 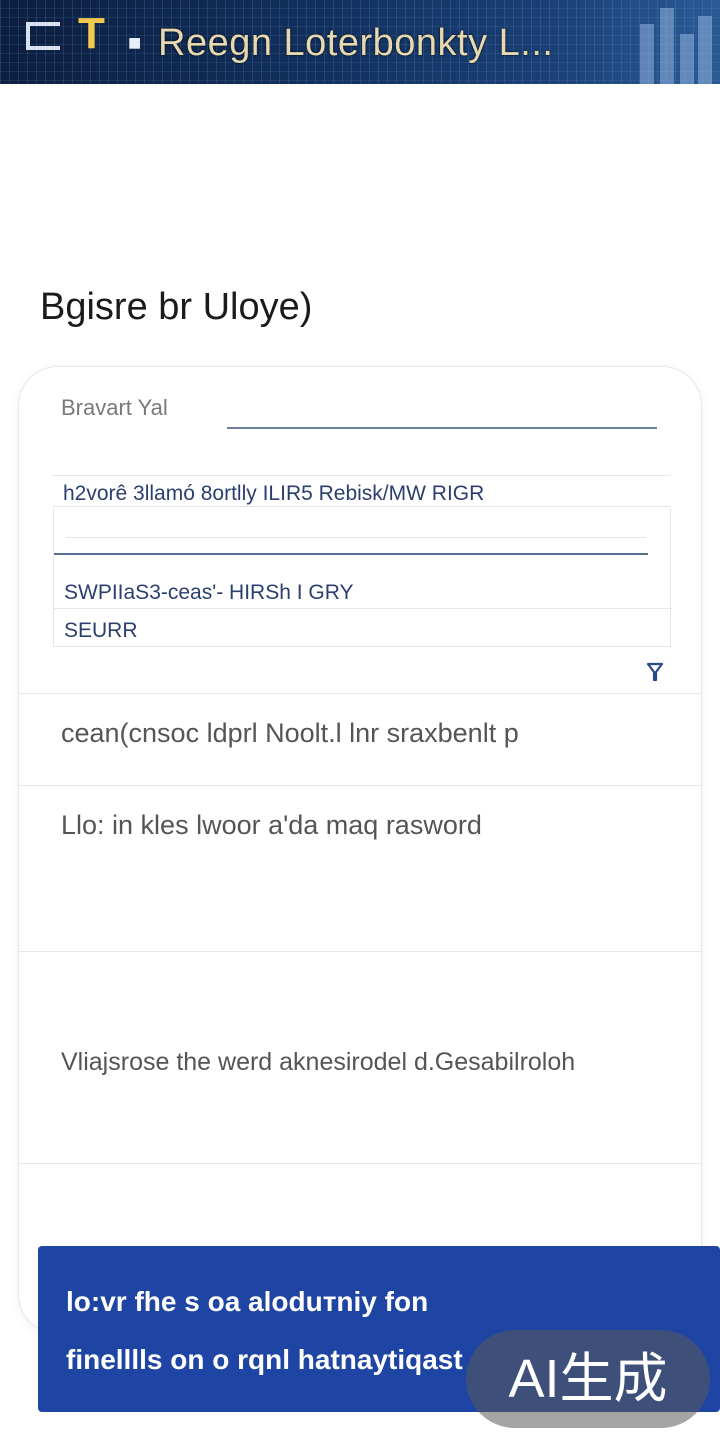 What do you see at coordinates (363, 628) in the screenshot?
I see `dropdown-option: SEURR` at bounding box center [363, 628].